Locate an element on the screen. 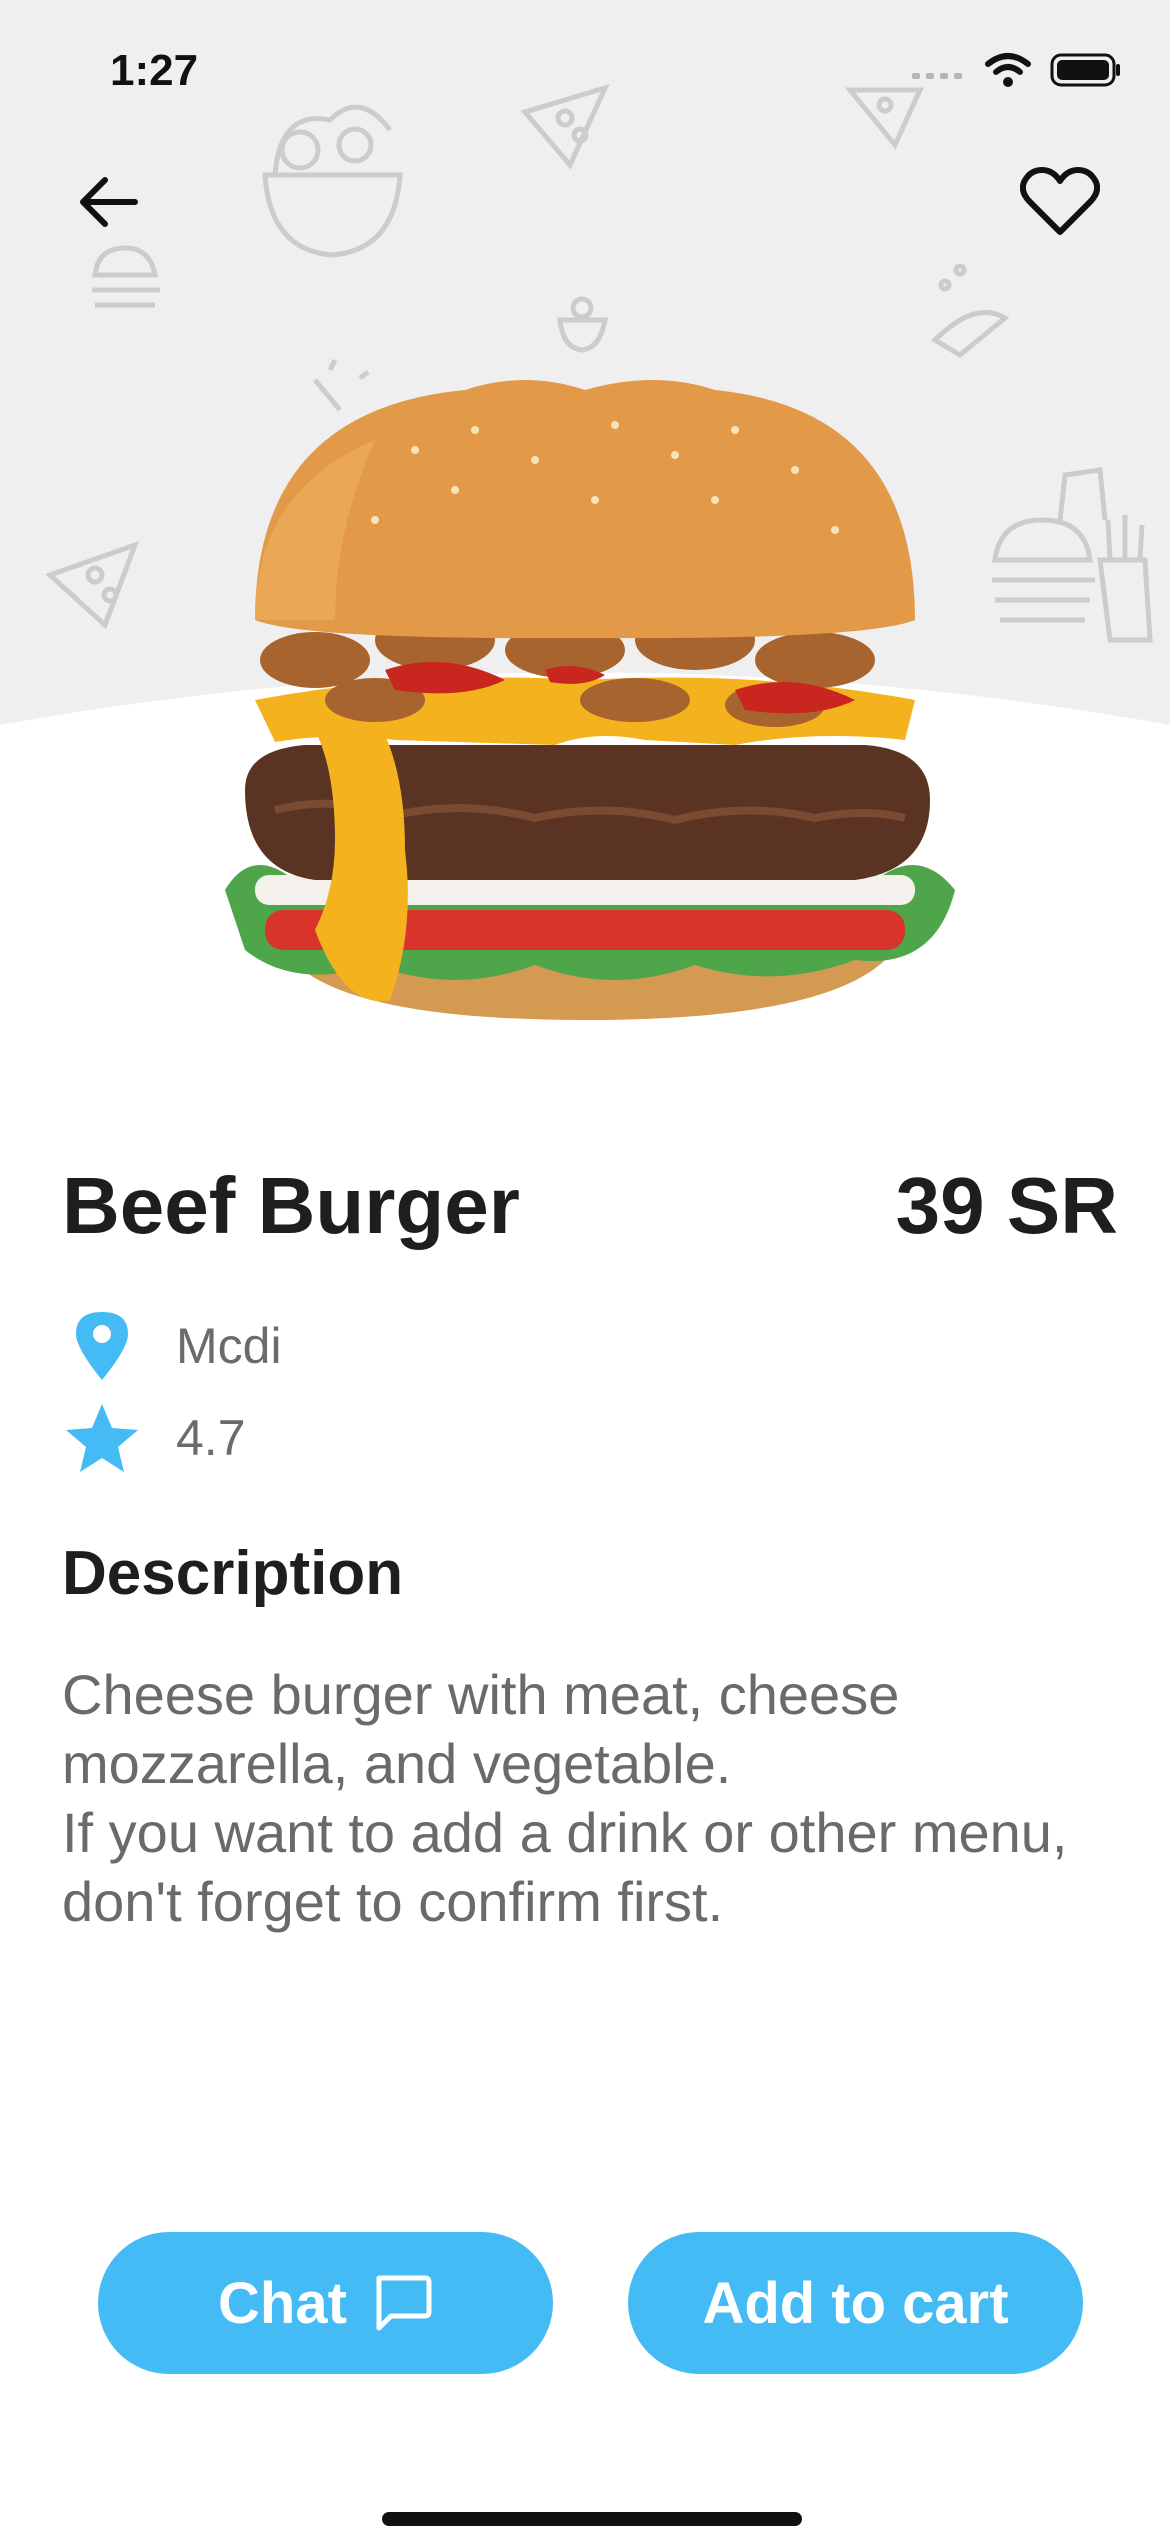 This screenshot has height=2532, width=1170. battery-icon is located at coordinates (1085, 70).